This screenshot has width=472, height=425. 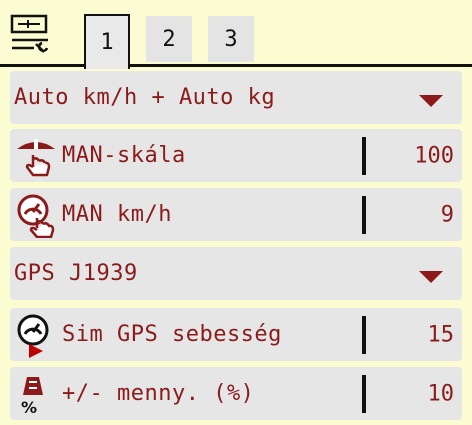 What do you see at coordinates (36, 214) in the screenshot?
I see `hand-speedometer-icon` at bounding box center [36, 214].